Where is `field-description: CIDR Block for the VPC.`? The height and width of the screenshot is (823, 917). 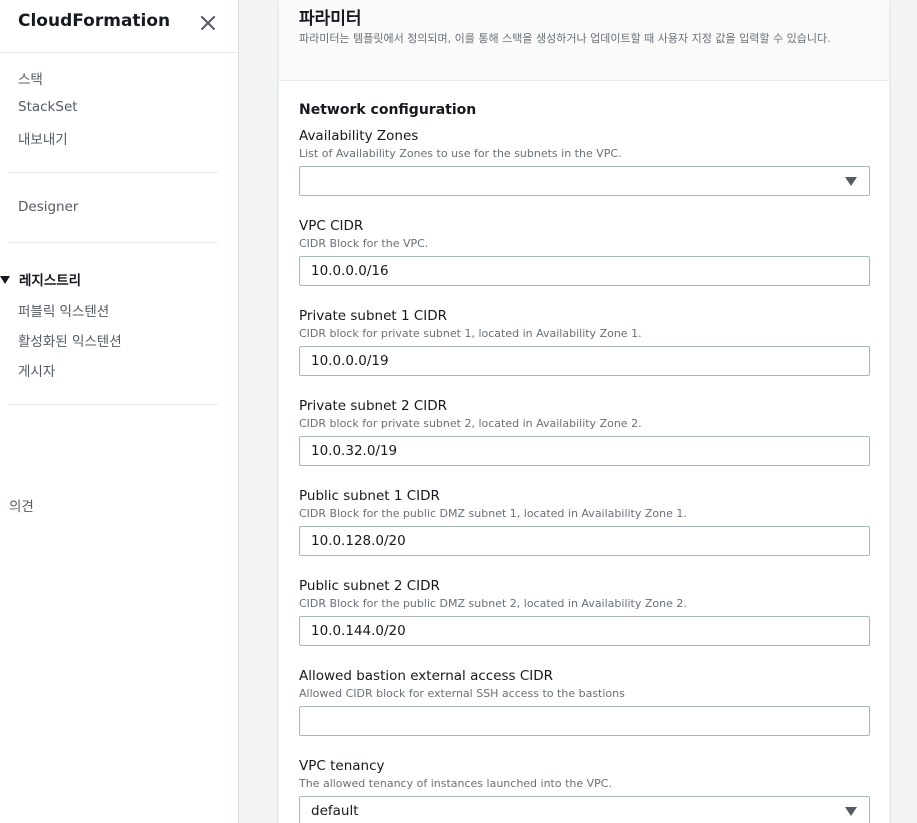 field-description: CIDR Block for the VPC. is located at coordinates (364, 243).